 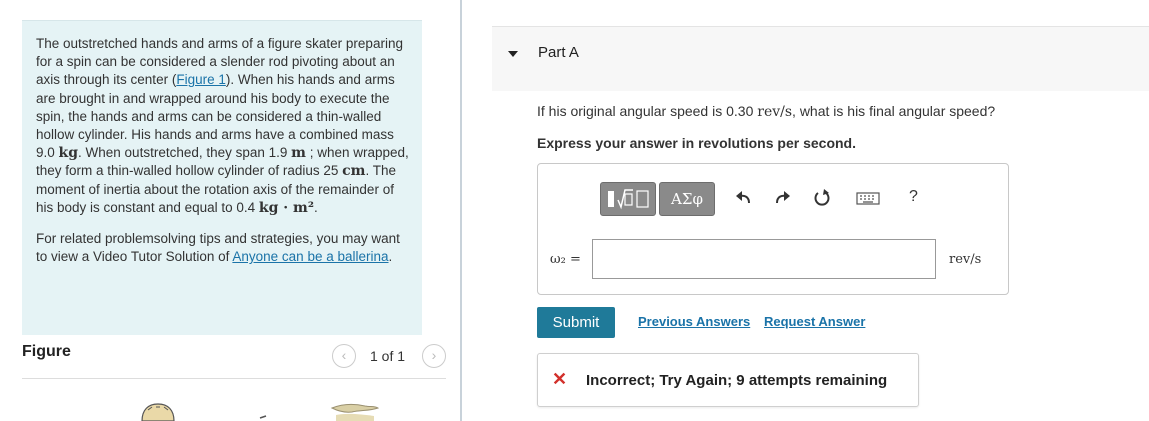 I want to click on request-answer-link: Request Answer, so click(x=814, y=321).